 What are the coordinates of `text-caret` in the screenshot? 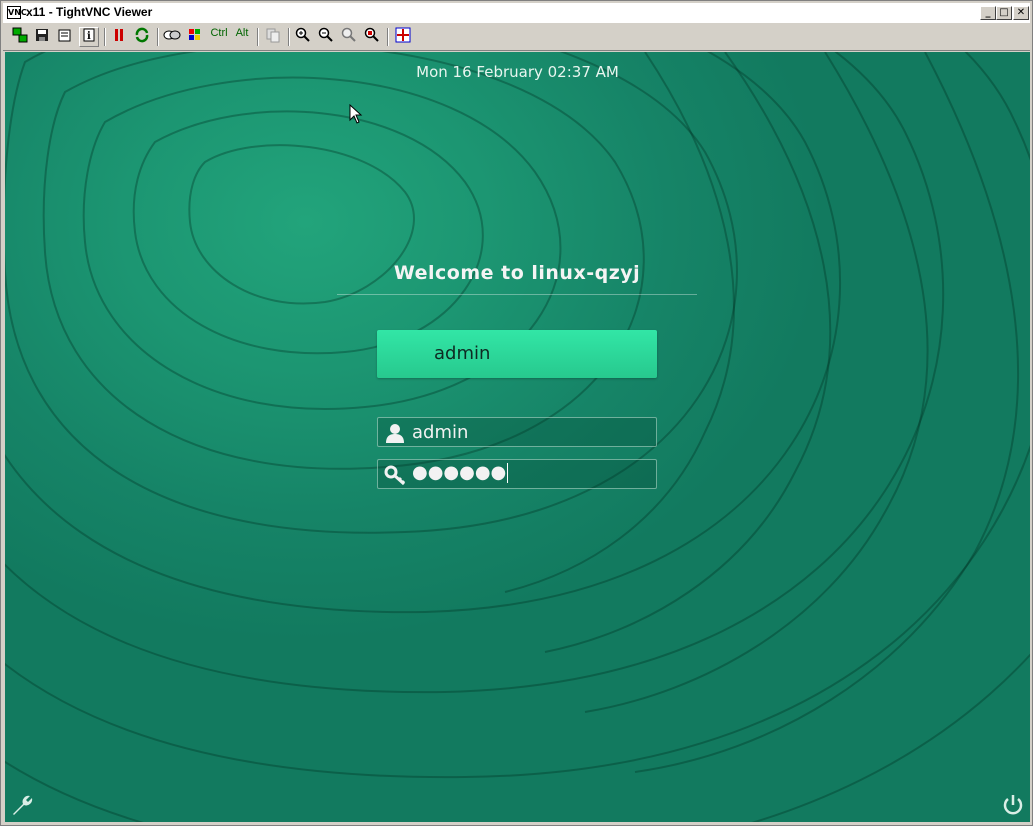 It's located at (508, 473).